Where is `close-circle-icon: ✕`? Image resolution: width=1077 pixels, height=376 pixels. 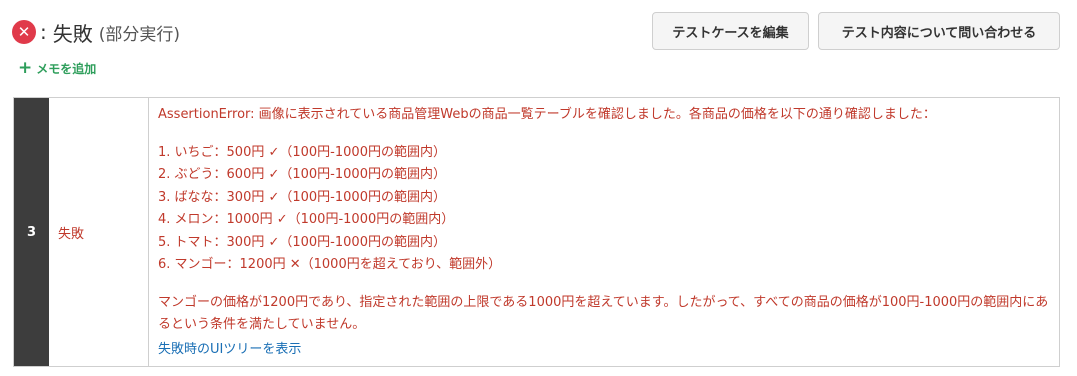 close-circle-icon: ✕ is located at coordinates (24, 32).